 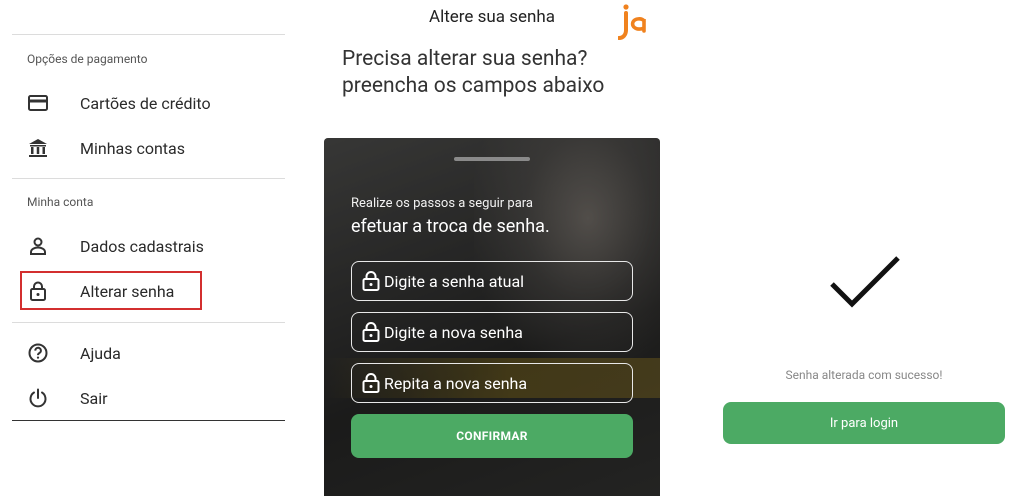 I want to click on credit-card-icon, so click(x=38, y=103).